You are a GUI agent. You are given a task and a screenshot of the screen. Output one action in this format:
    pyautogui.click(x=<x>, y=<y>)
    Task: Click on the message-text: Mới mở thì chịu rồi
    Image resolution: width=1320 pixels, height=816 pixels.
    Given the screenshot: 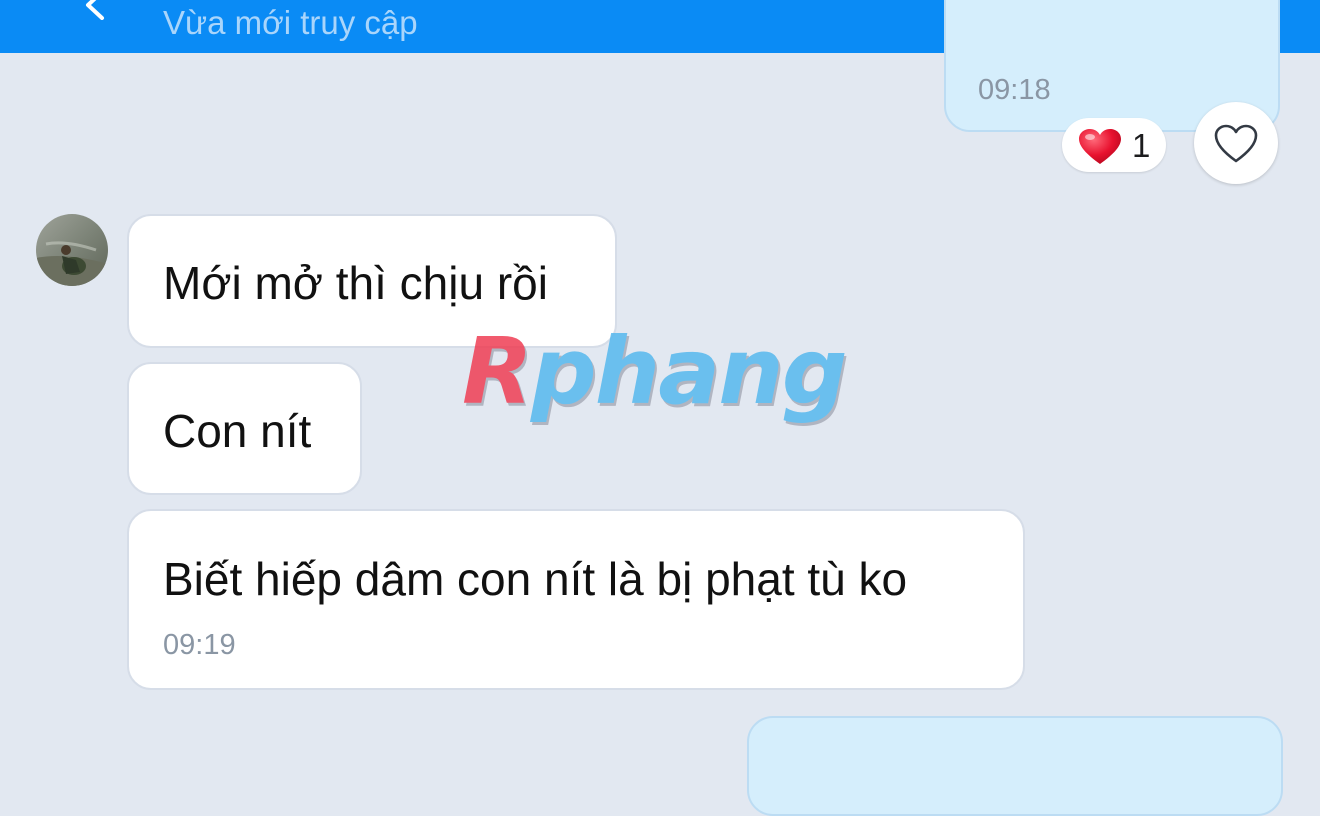 What is the action you would take?
    pyautogui.click(x=355, y=283)
    